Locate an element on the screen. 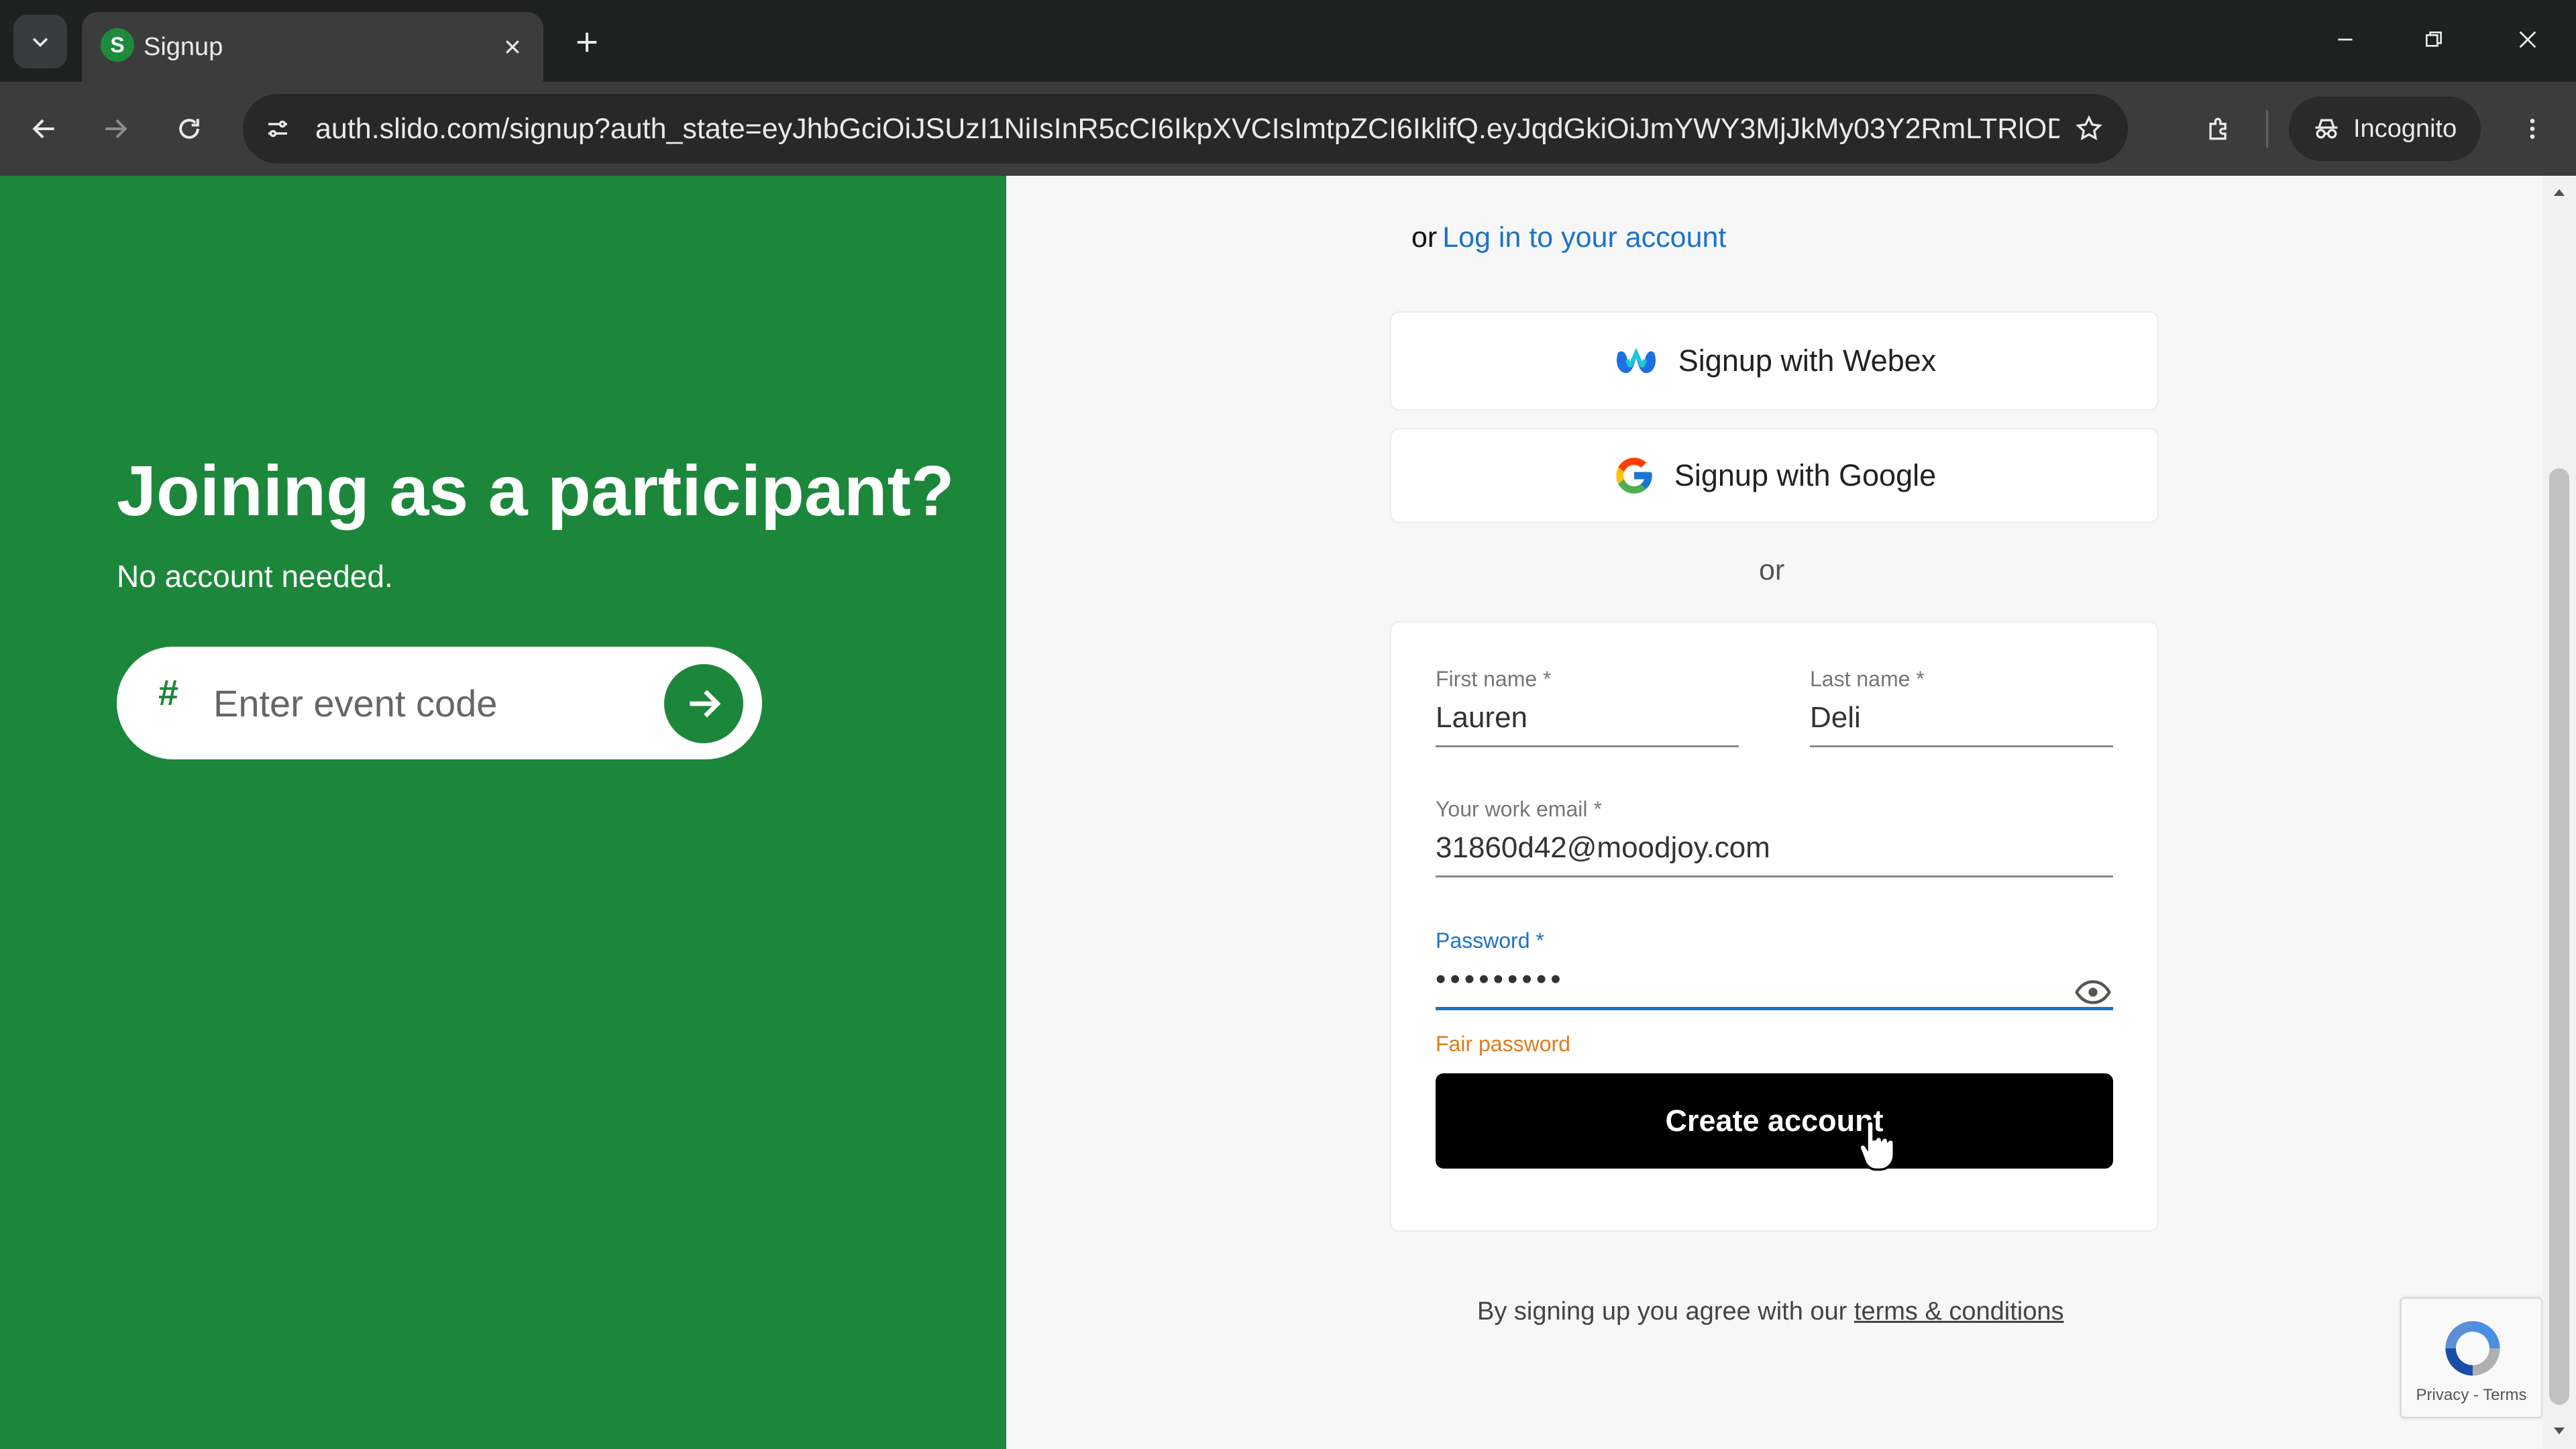 This screenshot has width=2576, height=1449. plus-icon is located at coordinates (587, 42).